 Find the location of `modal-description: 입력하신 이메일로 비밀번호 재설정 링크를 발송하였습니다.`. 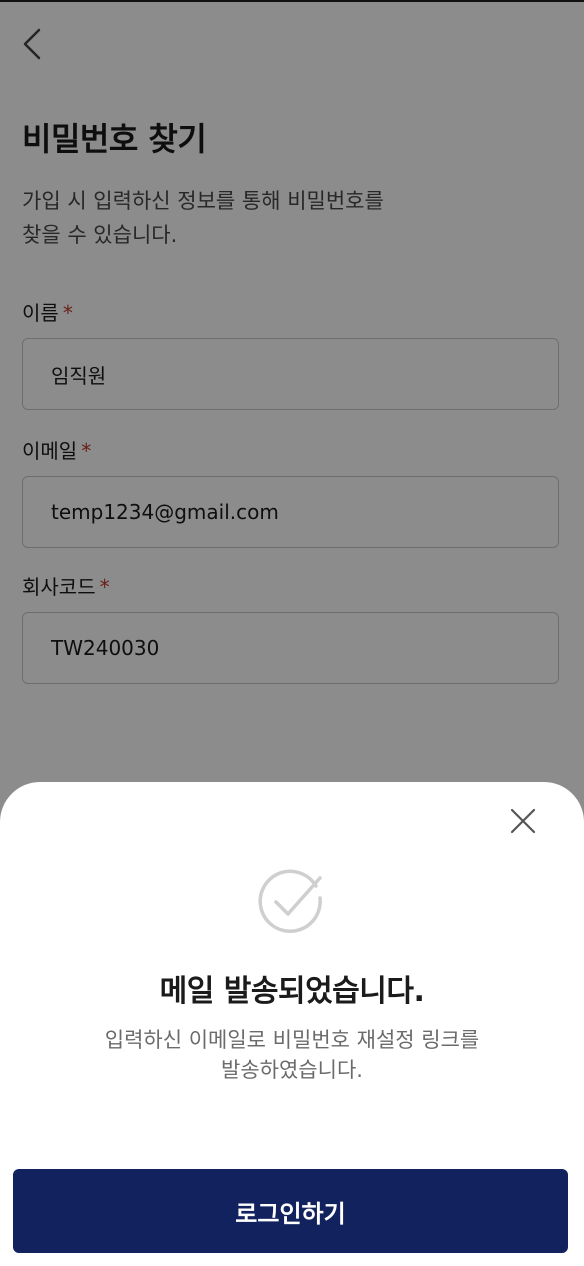

modal-description: 입력하신 이메일로 비밀번호 재설정 링크를 발송하였습니다. is located at coordinates (292, 1055).